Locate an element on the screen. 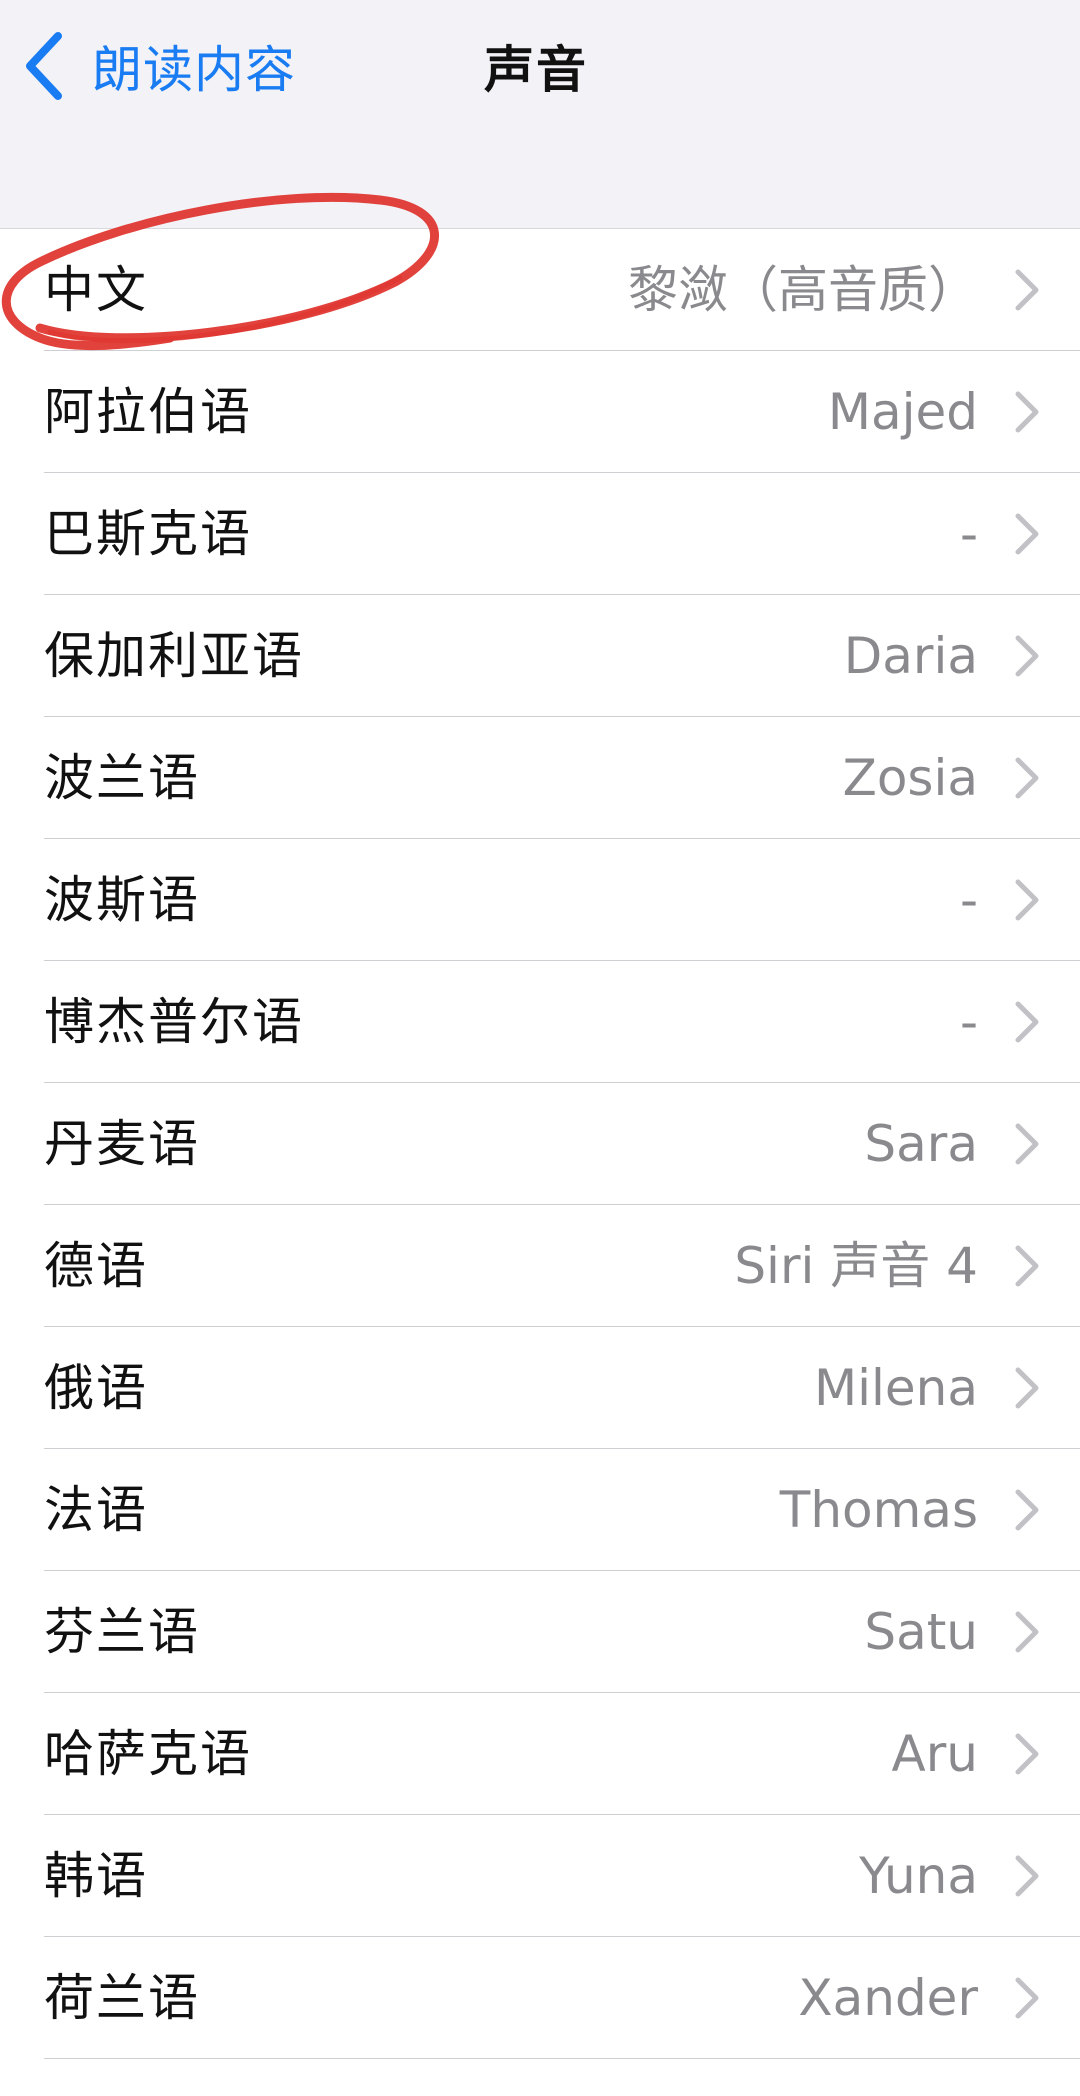 The width and height of the screenshot is (1080, 2096). language-label: 波斯语 is located at coordinates (122, 900).